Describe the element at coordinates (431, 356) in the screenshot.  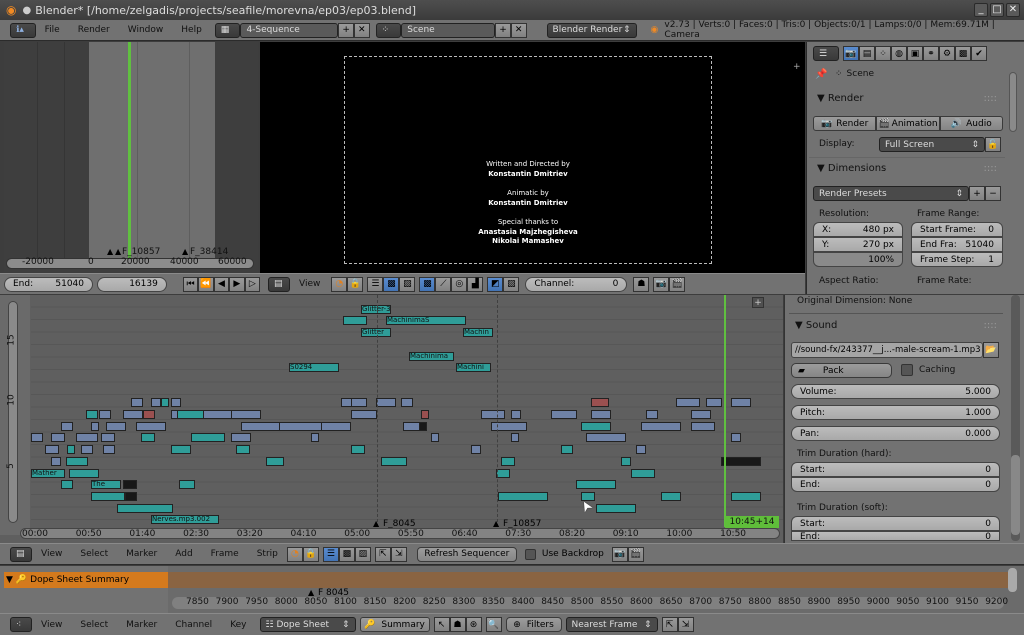
I see `sequence-strip: Machinima` at that location.